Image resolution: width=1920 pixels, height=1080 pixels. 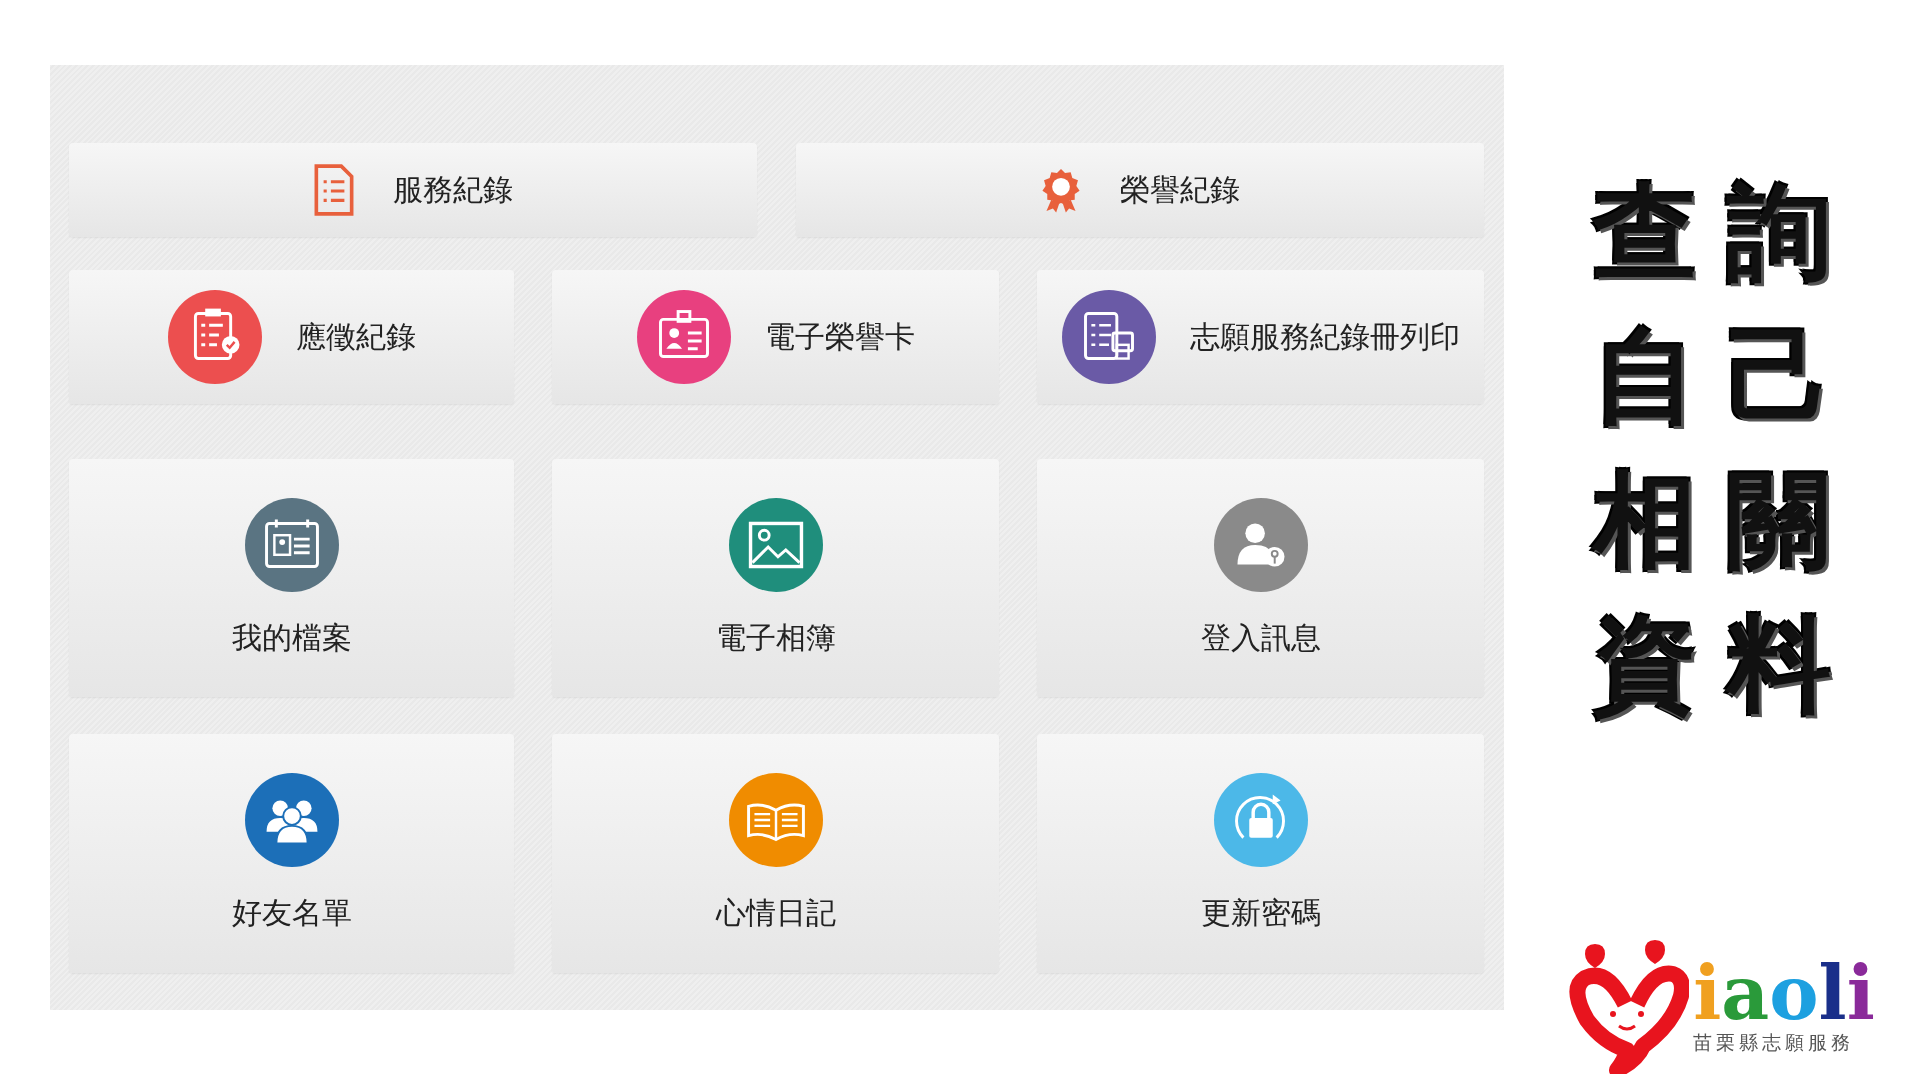 What do you see at coordinates (291, 578) in the screenshot?
I see `menu-tile: 我的檔案` at bounding box center [291, 578].